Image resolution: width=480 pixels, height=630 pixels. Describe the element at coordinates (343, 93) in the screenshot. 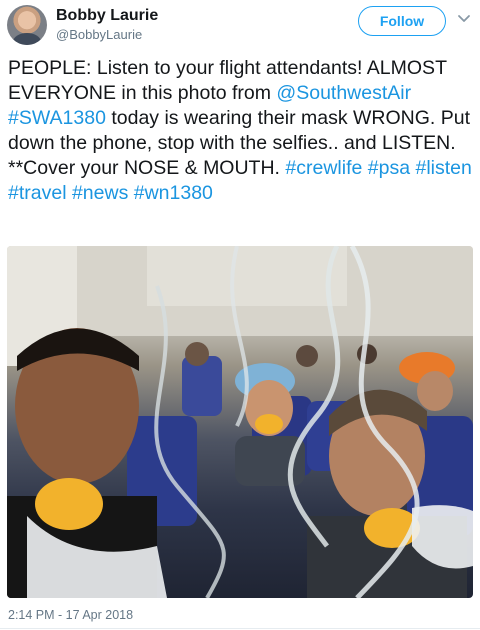

I see `mention-link: @SouthwestAir` at that location.